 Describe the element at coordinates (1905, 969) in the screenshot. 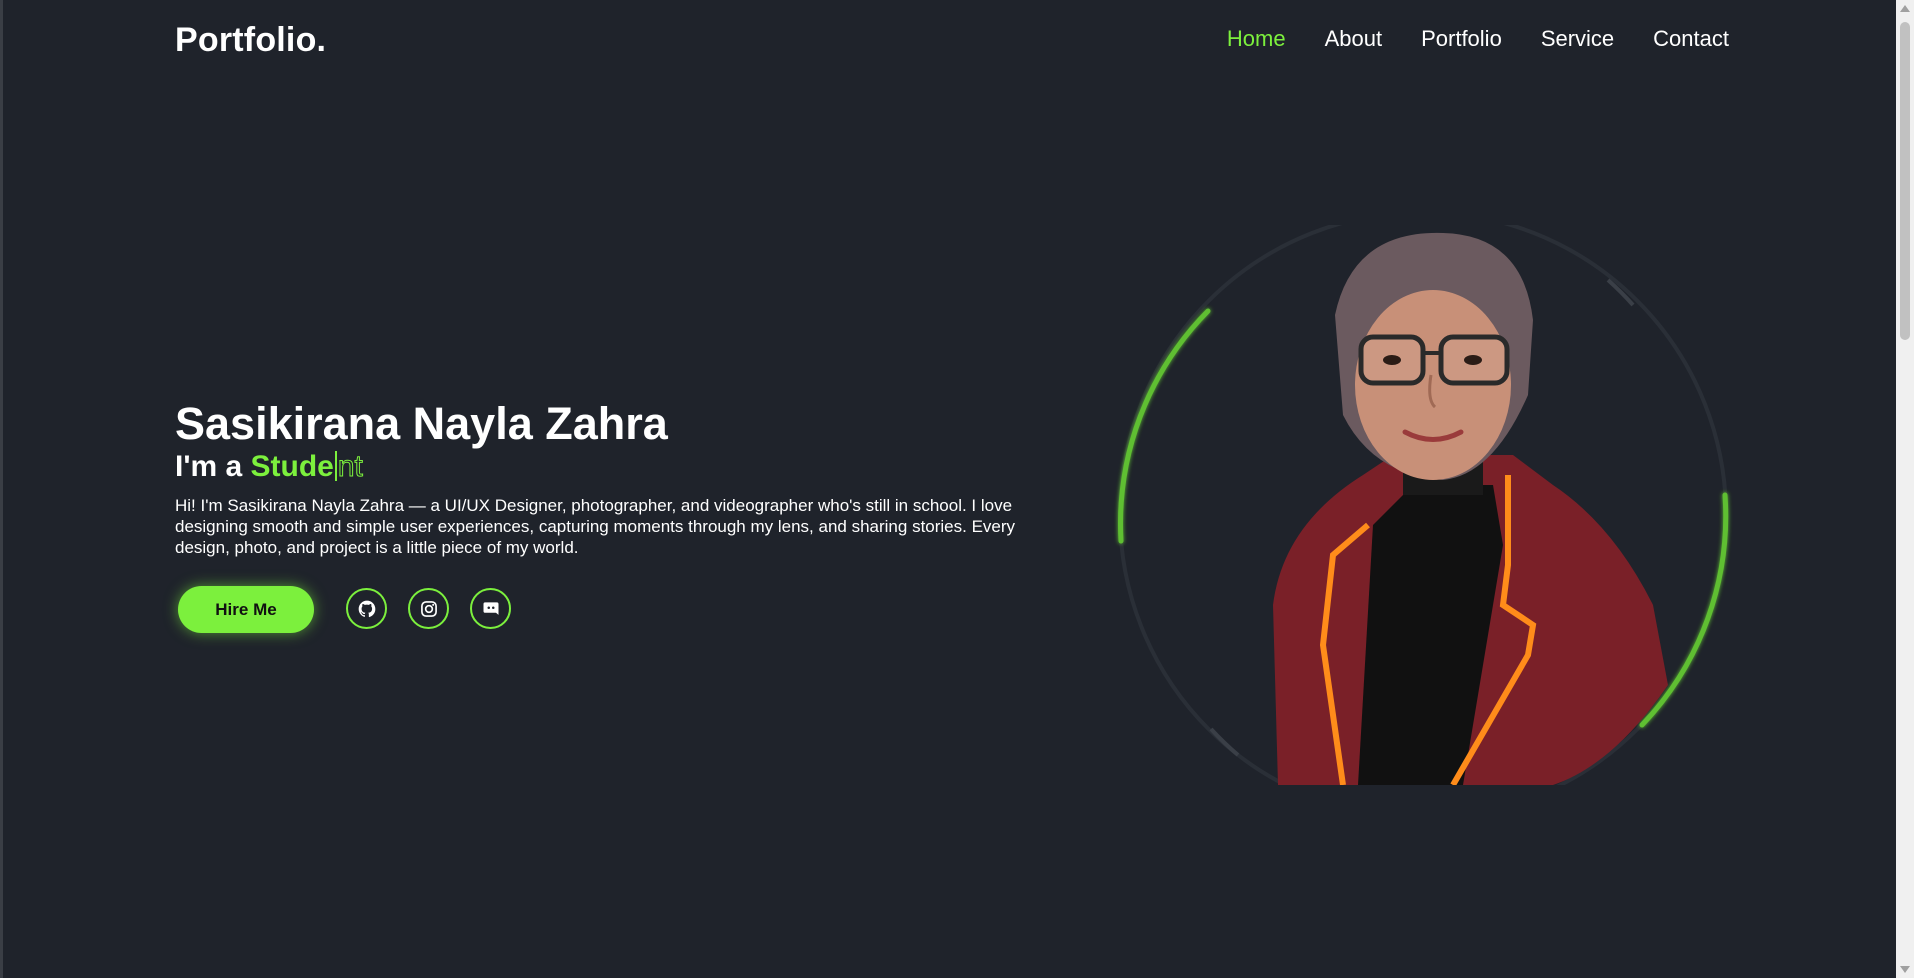

I see `scroll-down-arrow-icon` at that location.